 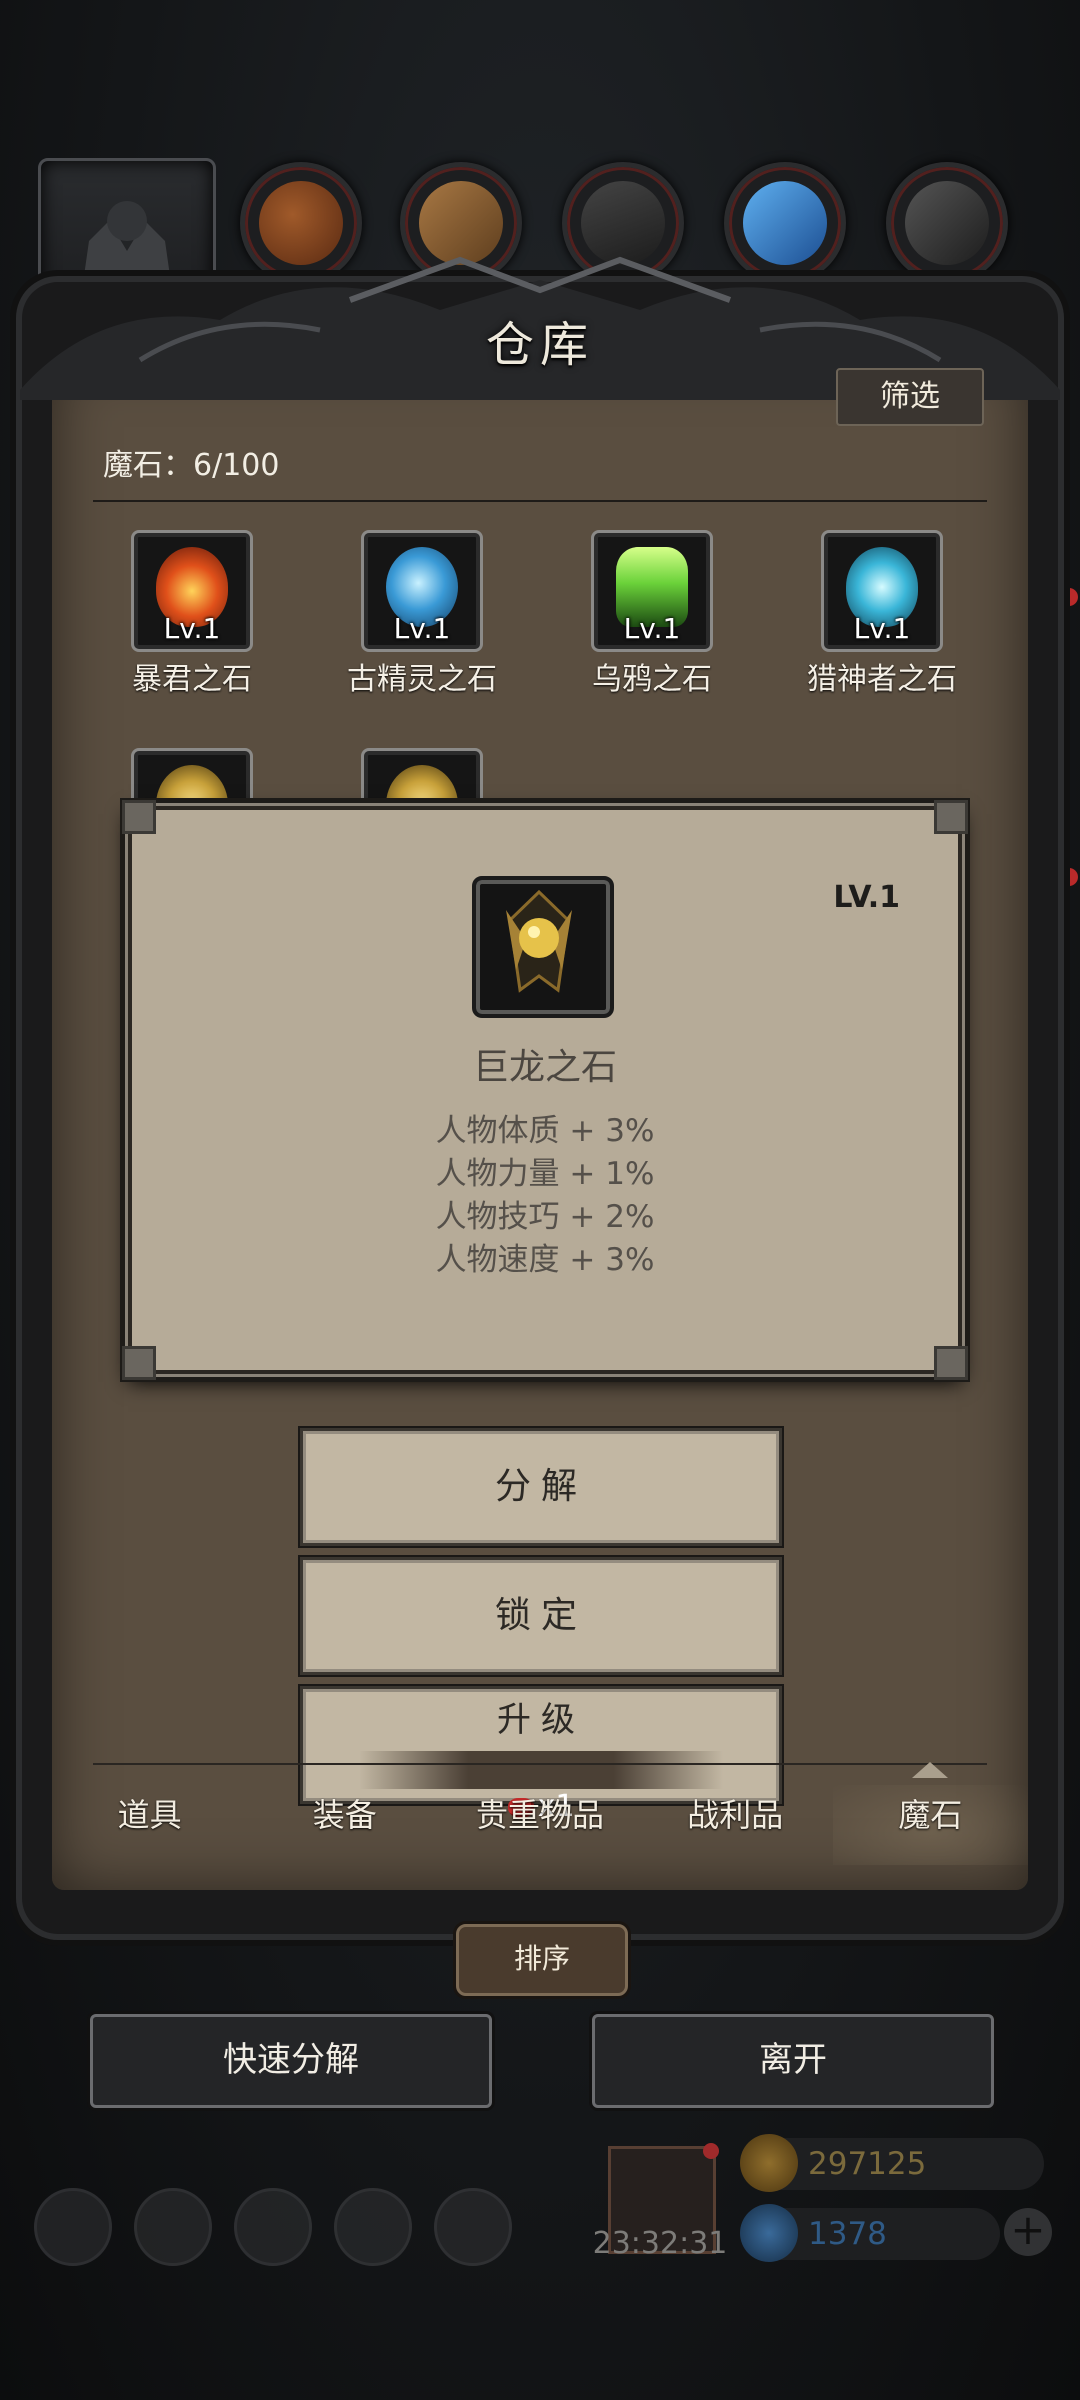 I want to click on tab-loot: 战利品, so click(x=735, y=1825).